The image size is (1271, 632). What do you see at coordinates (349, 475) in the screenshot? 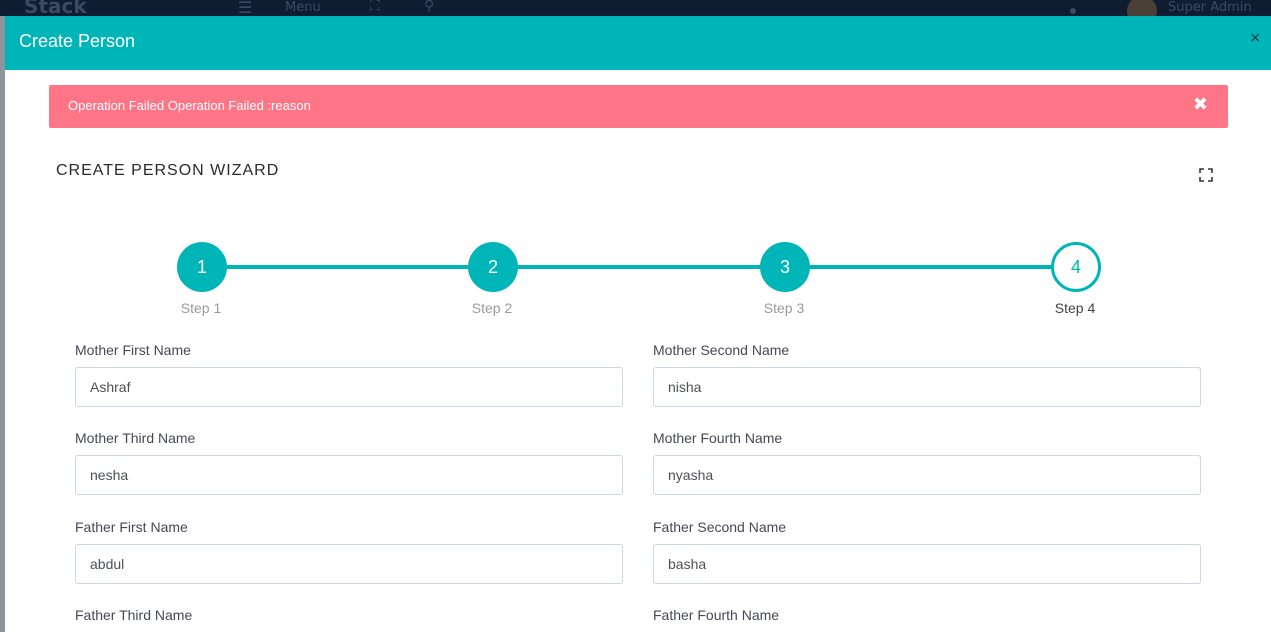
I see `mother-third-name-input` at bounding box center [349, 475].